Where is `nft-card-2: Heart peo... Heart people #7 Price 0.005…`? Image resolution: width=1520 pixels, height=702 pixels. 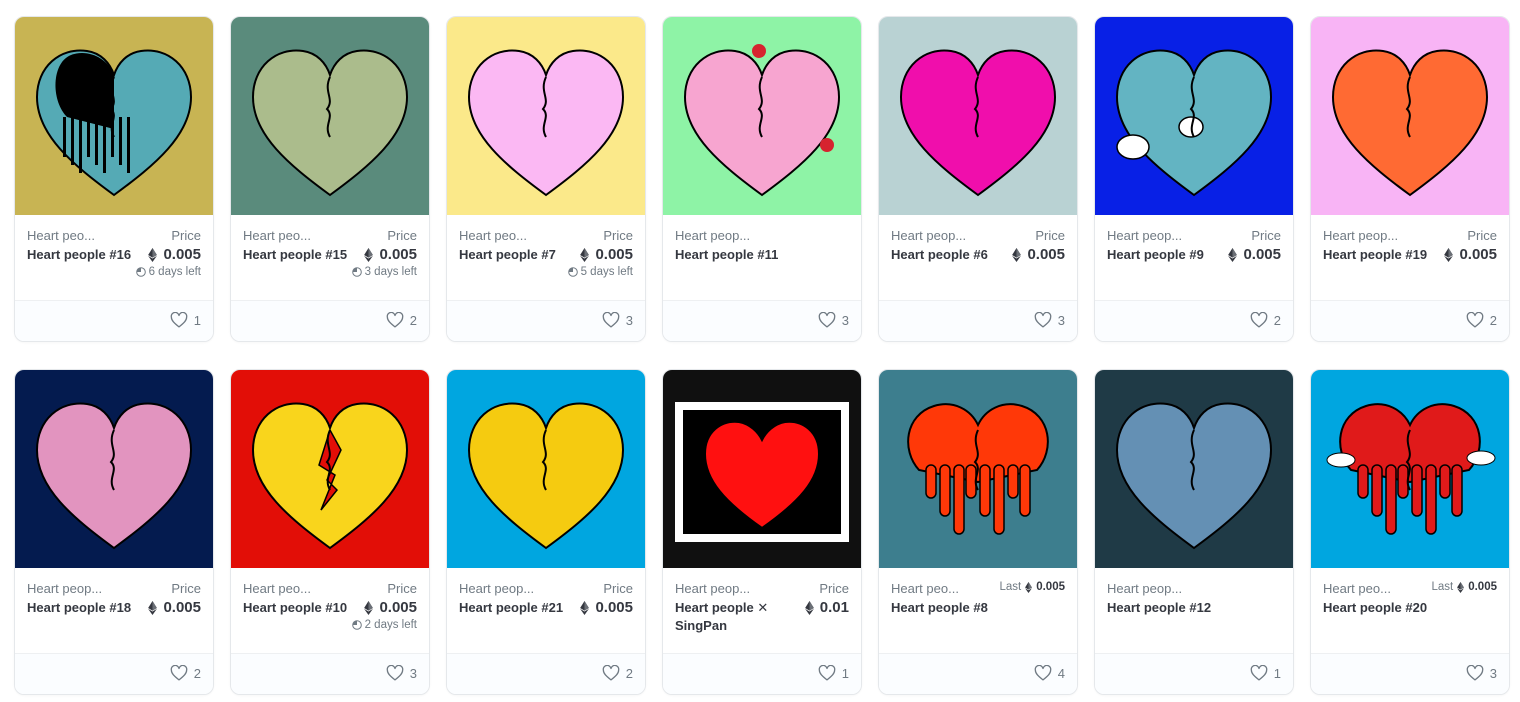 nft-card-2: Heart peo... Heart people #7 Price 0.005… is located at coordinates (546, 179).